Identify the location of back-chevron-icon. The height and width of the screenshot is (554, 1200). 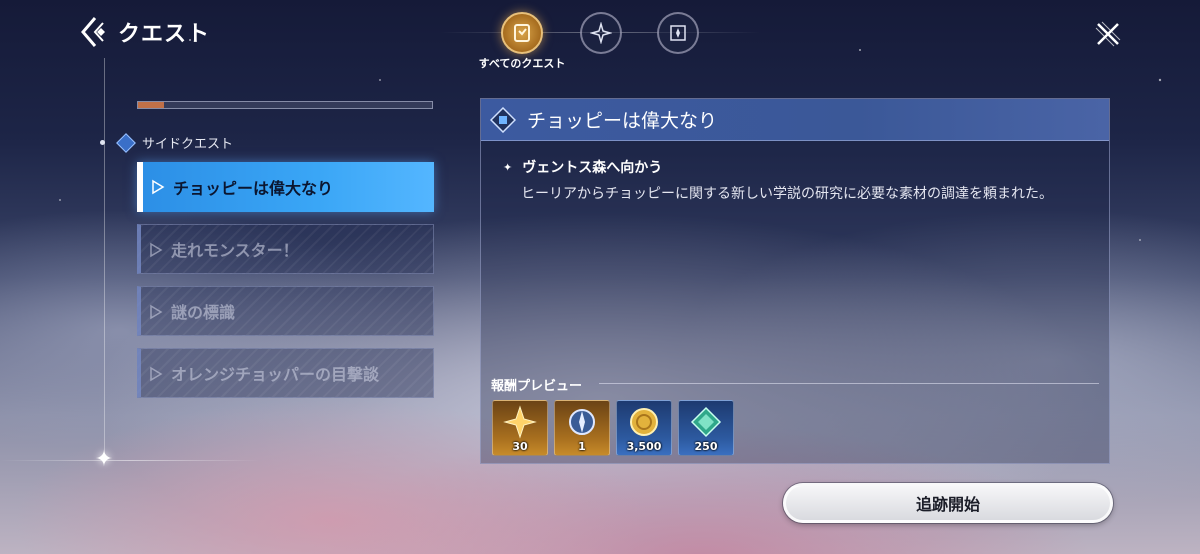
(93, 32).